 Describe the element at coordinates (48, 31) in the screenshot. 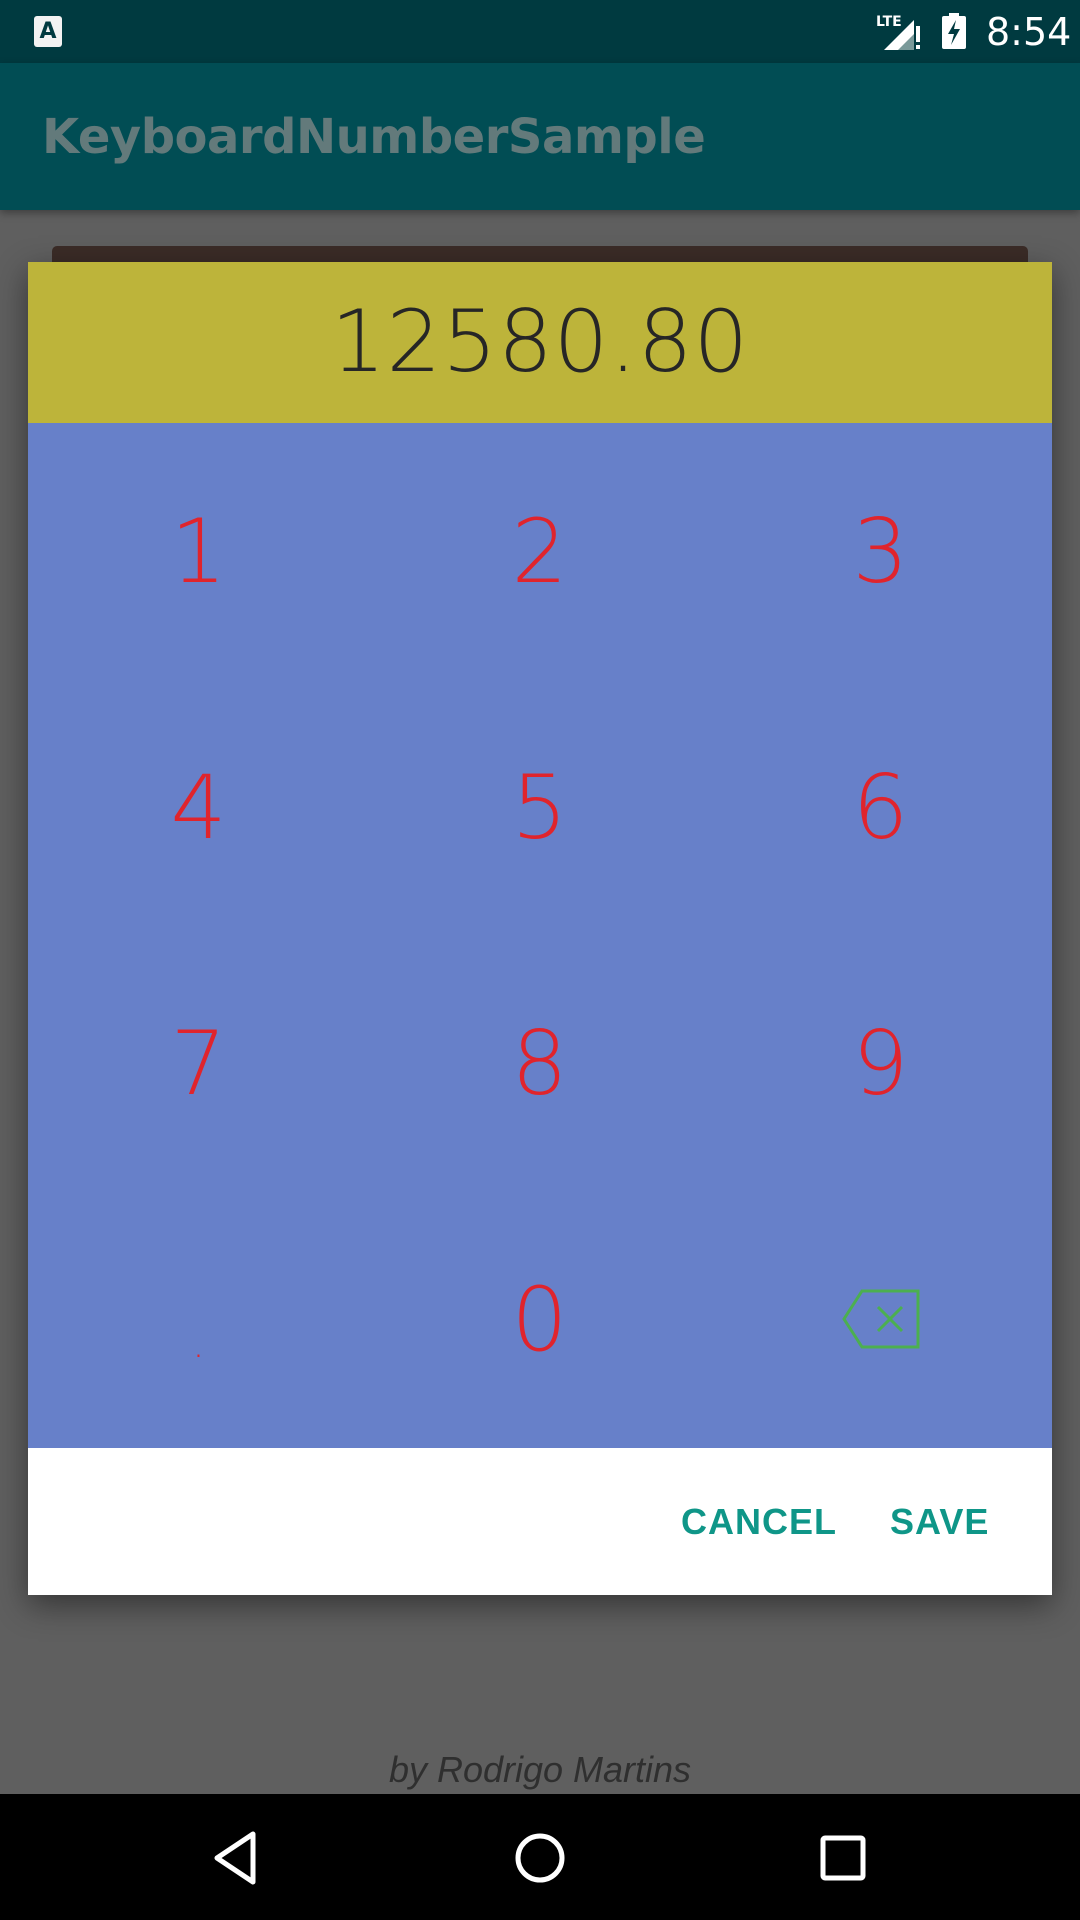

I see `keyboard-a-icon: A` at that location.